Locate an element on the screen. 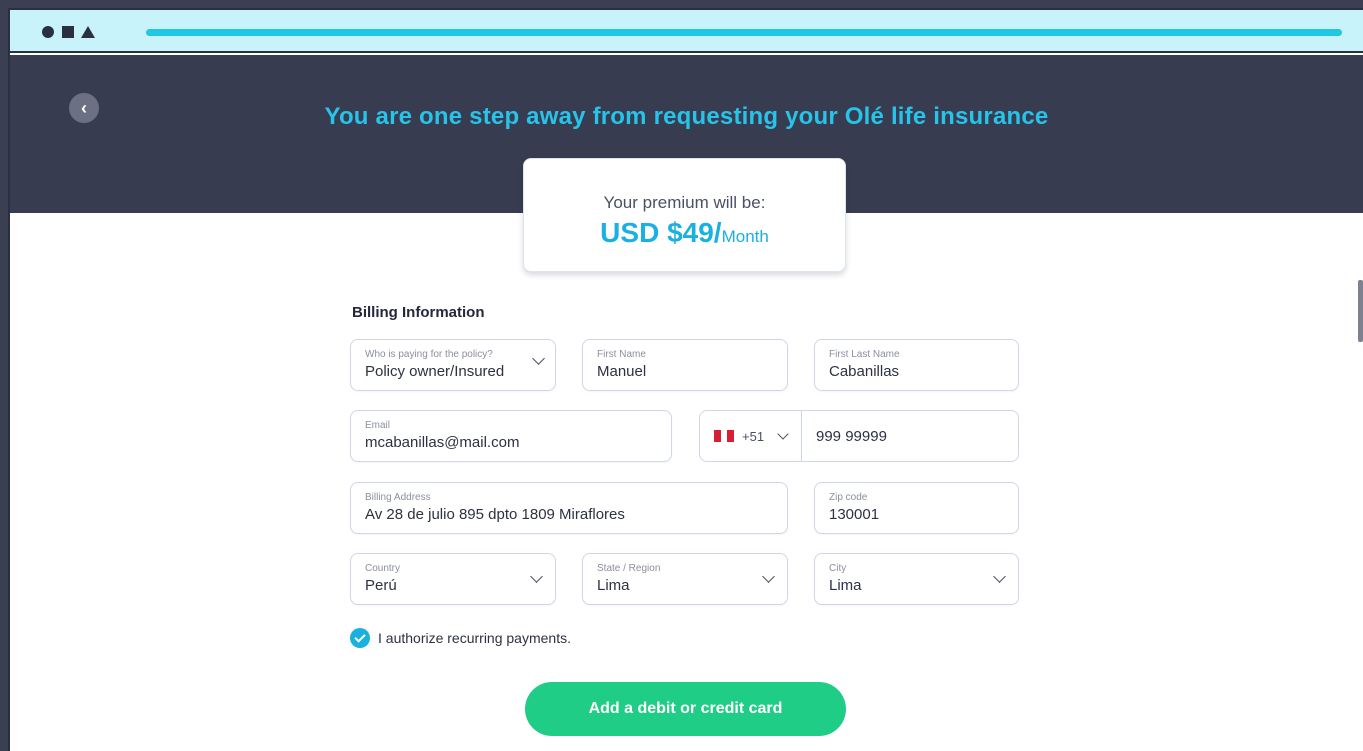 The width and height of the screenshot is (1363, 751). premium-price: USD $49/ is located at coordinates (661, 232).